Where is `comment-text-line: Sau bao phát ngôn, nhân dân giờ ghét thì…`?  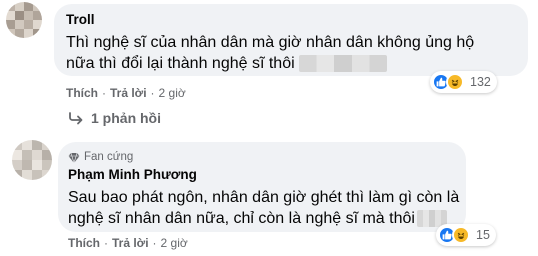 comment-text-line: Sau bao phát ngôn, nhân dân giờ ghét thì… is located at coordinates (264, 197).